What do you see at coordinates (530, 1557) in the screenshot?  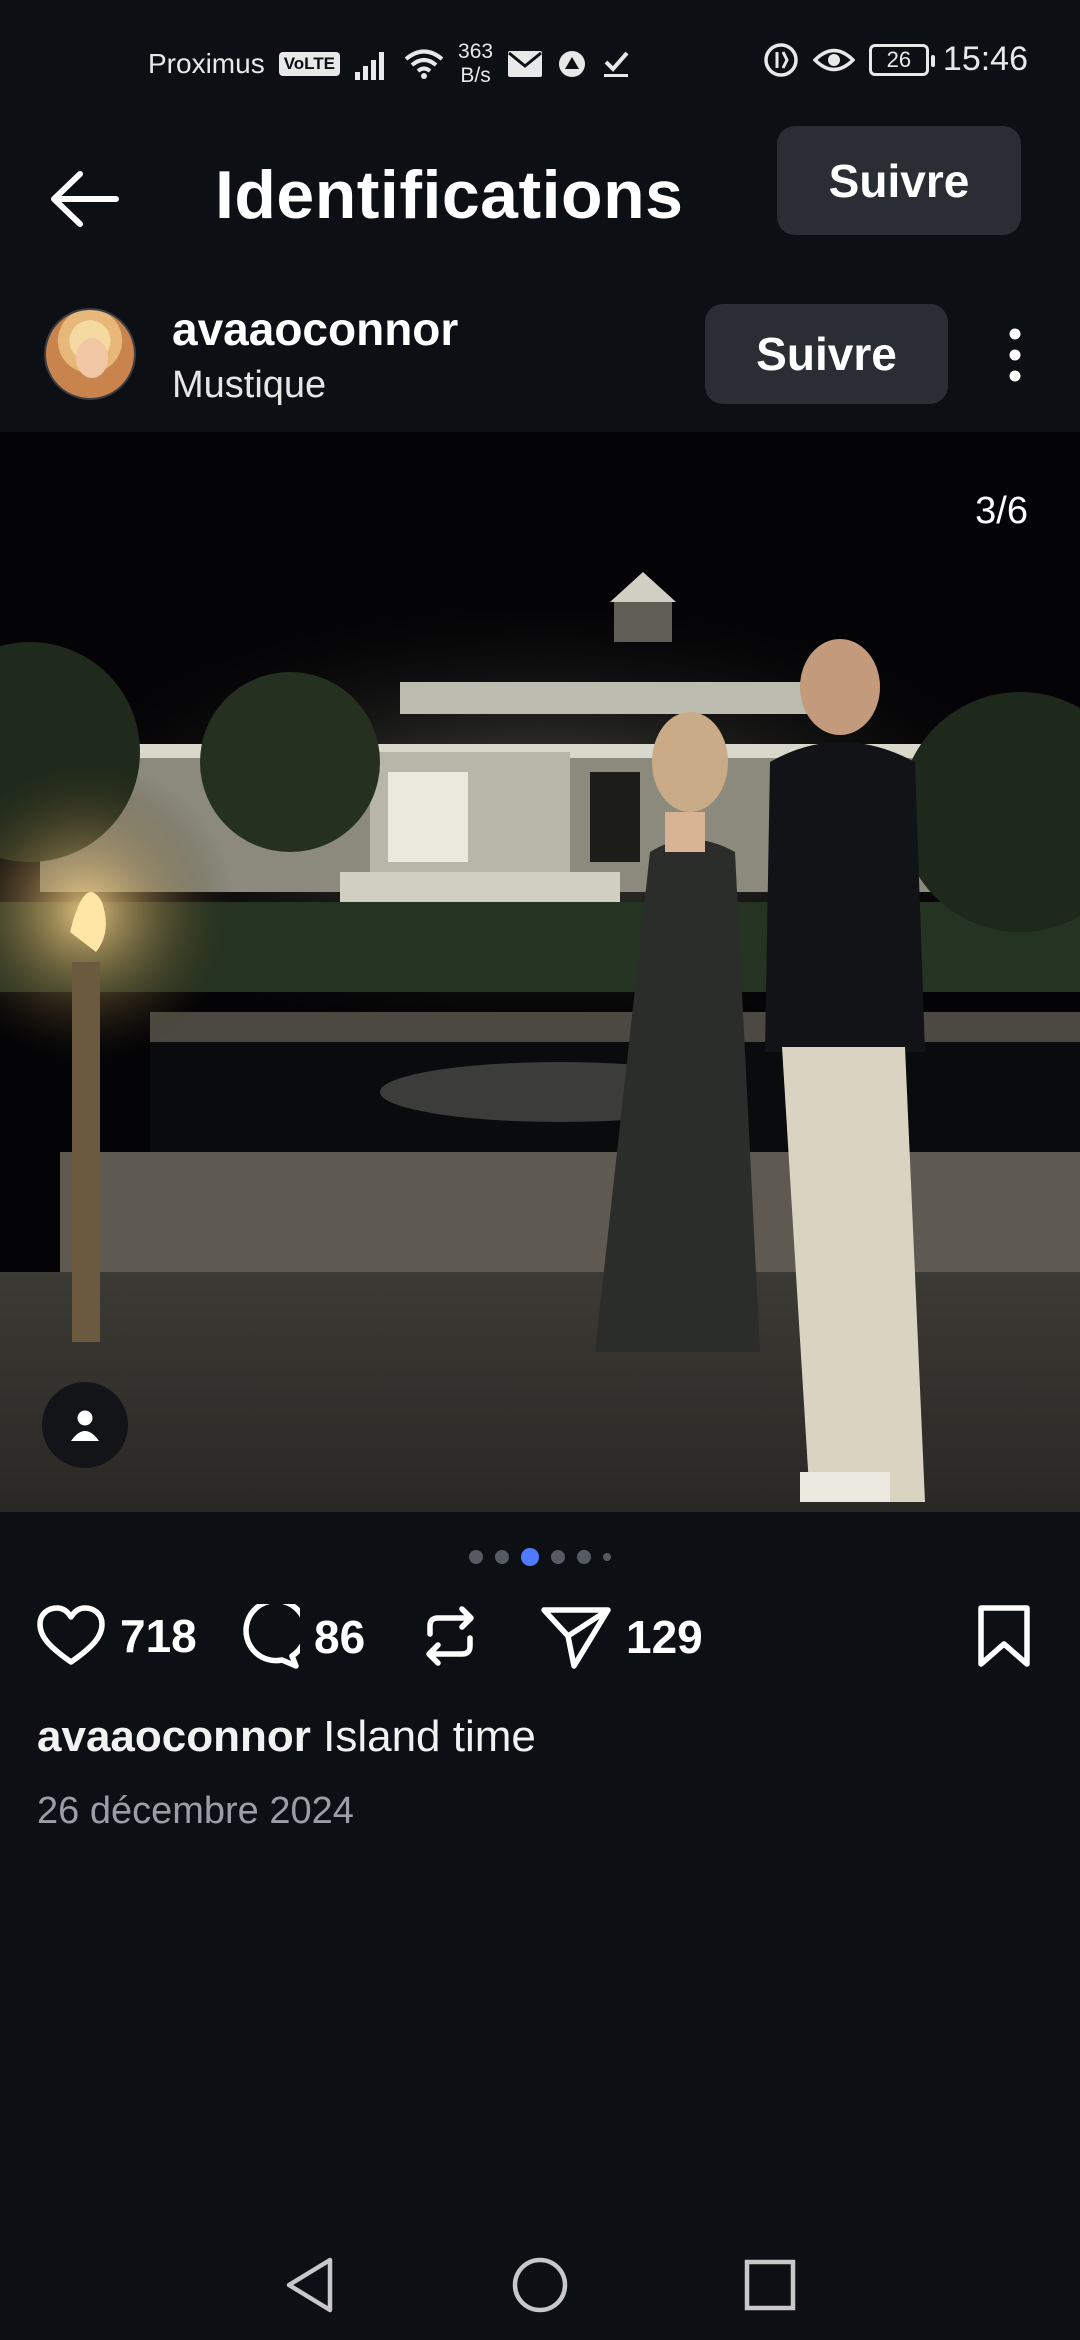 I see `carousel-dot-active` at bounding box center [530, 1557].